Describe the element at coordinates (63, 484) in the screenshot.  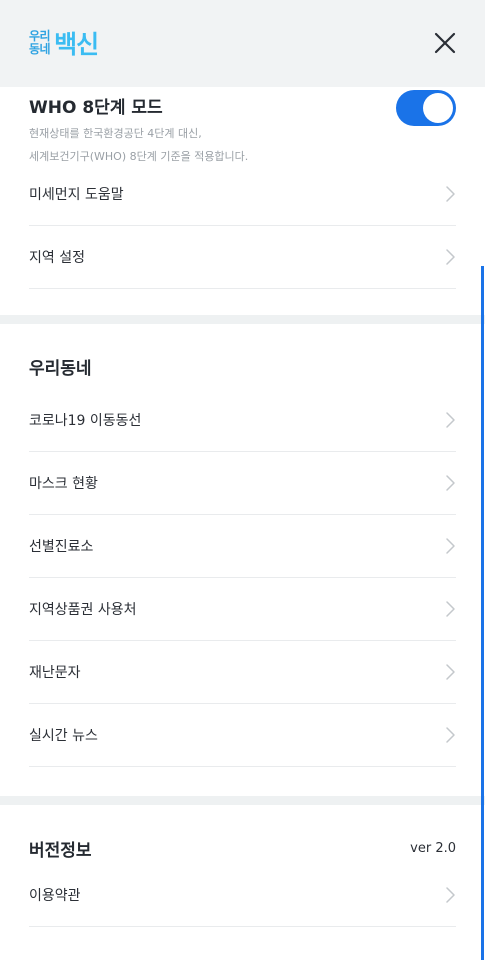
I see `list-item-label: 마스크 현황` at that location.